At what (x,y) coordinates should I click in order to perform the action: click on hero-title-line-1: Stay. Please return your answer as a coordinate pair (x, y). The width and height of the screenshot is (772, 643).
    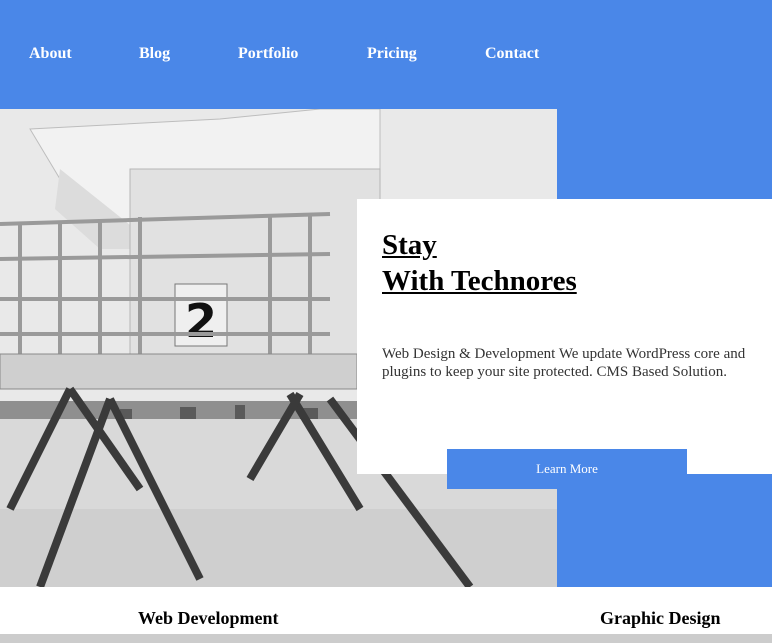
    Looking at the image, I should click on (409, 245).